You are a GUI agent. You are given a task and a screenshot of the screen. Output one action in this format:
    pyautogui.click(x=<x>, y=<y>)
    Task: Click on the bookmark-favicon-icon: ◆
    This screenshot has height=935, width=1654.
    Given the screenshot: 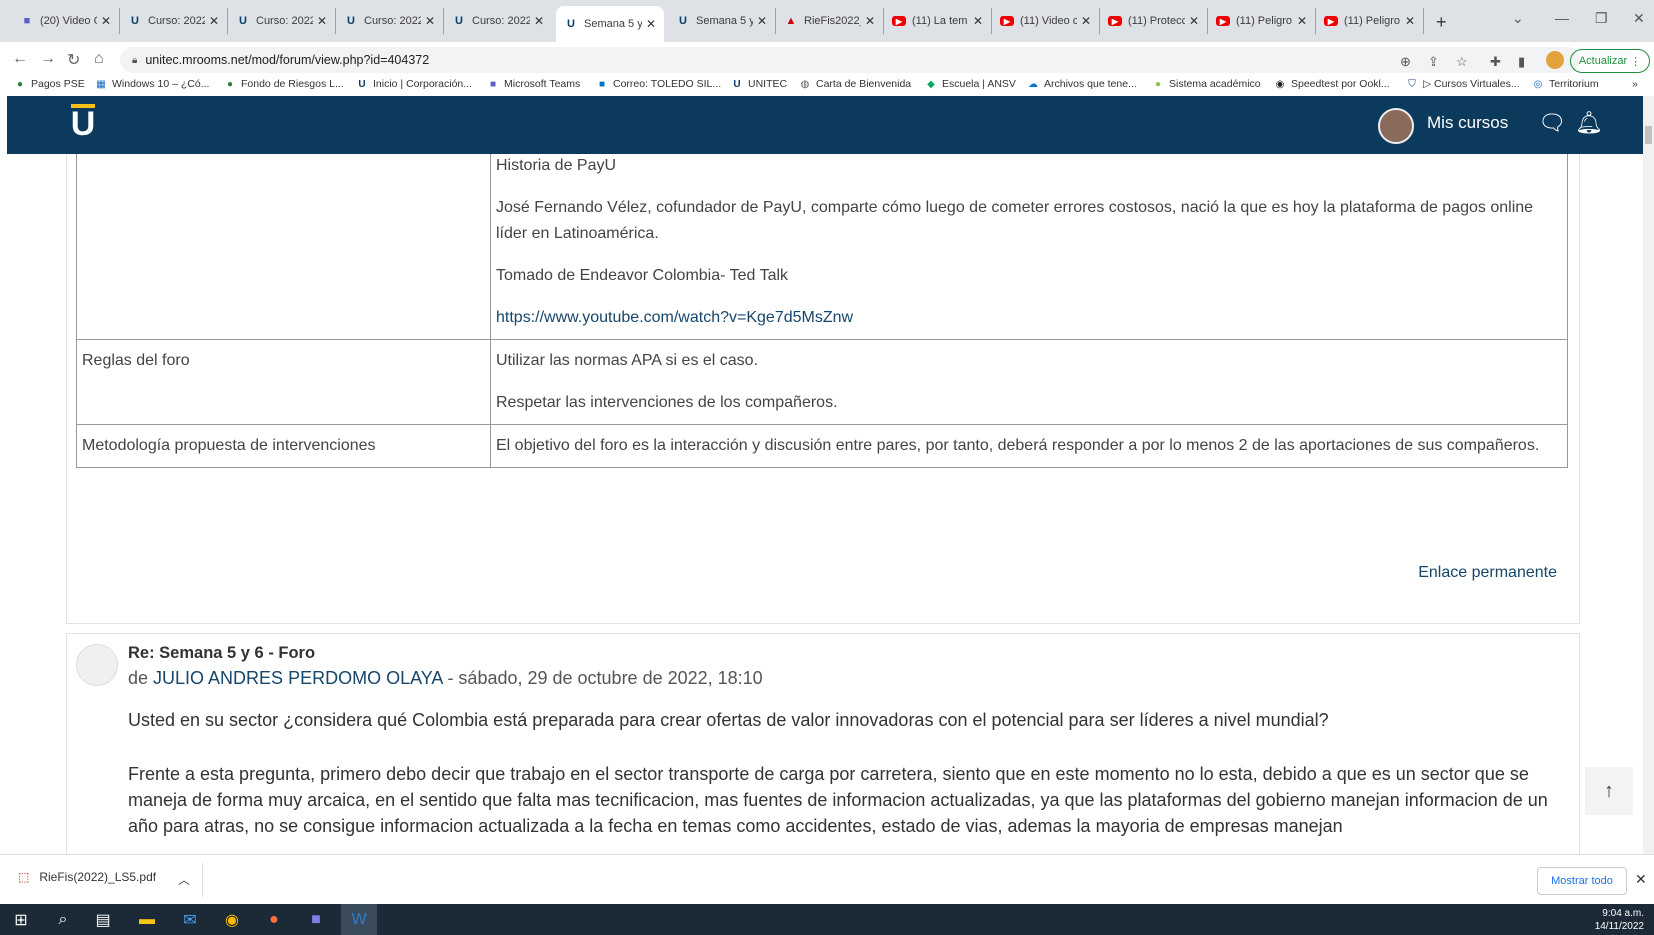 What is the action you would take?
    pyautogui.click(x=931, y=84)
    